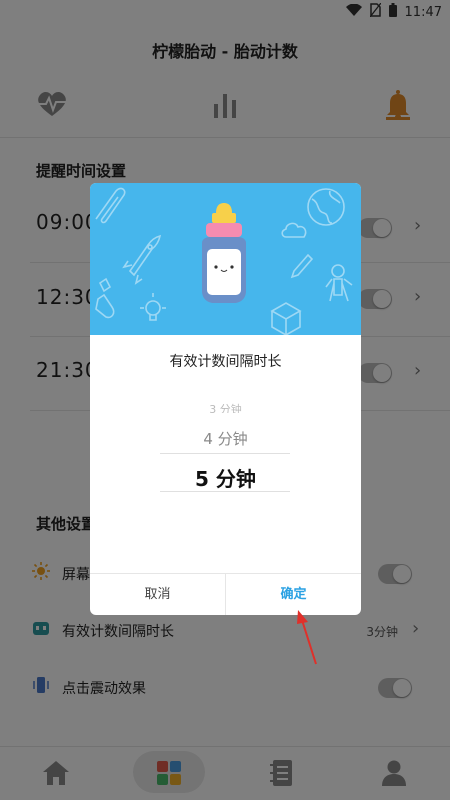  Describe the element at coordinates (157, 594) in the screenshot. I see `cancel-button: 取消` at that location.